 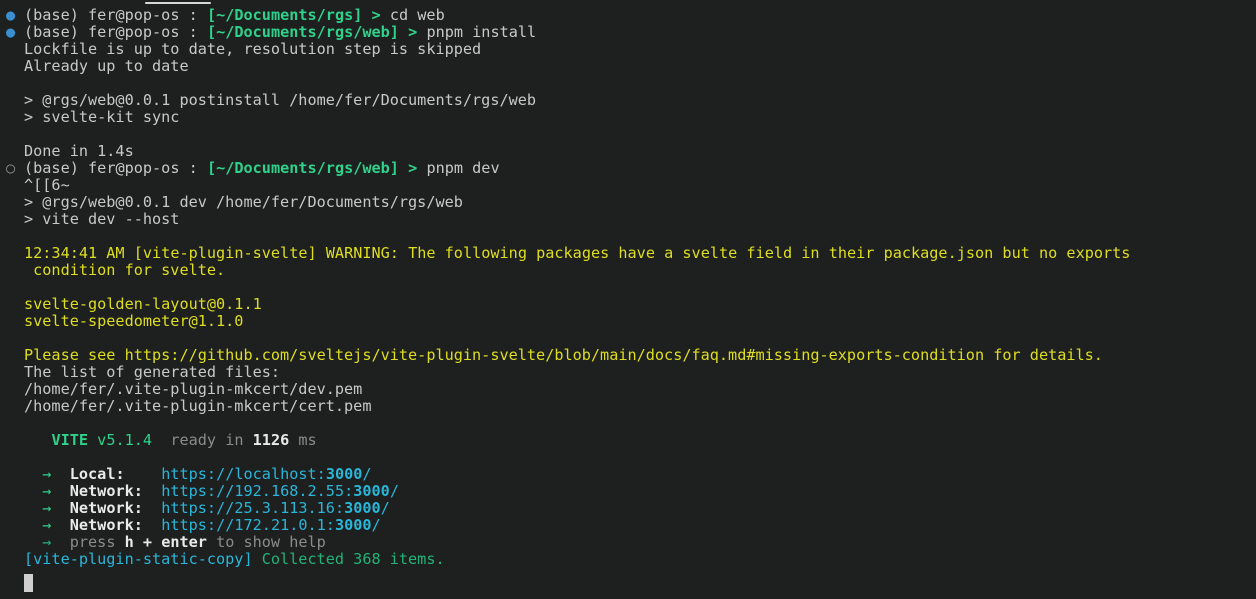 I want to click on vite-help-hint-line: → press h + enter to show help, so click(x=628, y=542).